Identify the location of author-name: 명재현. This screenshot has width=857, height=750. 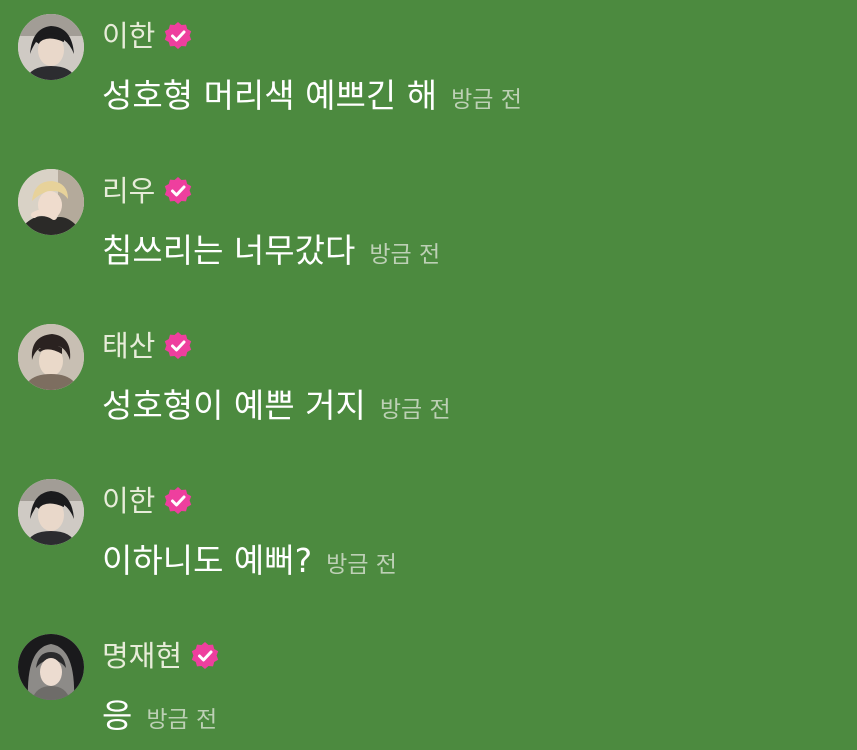
(142, 656).